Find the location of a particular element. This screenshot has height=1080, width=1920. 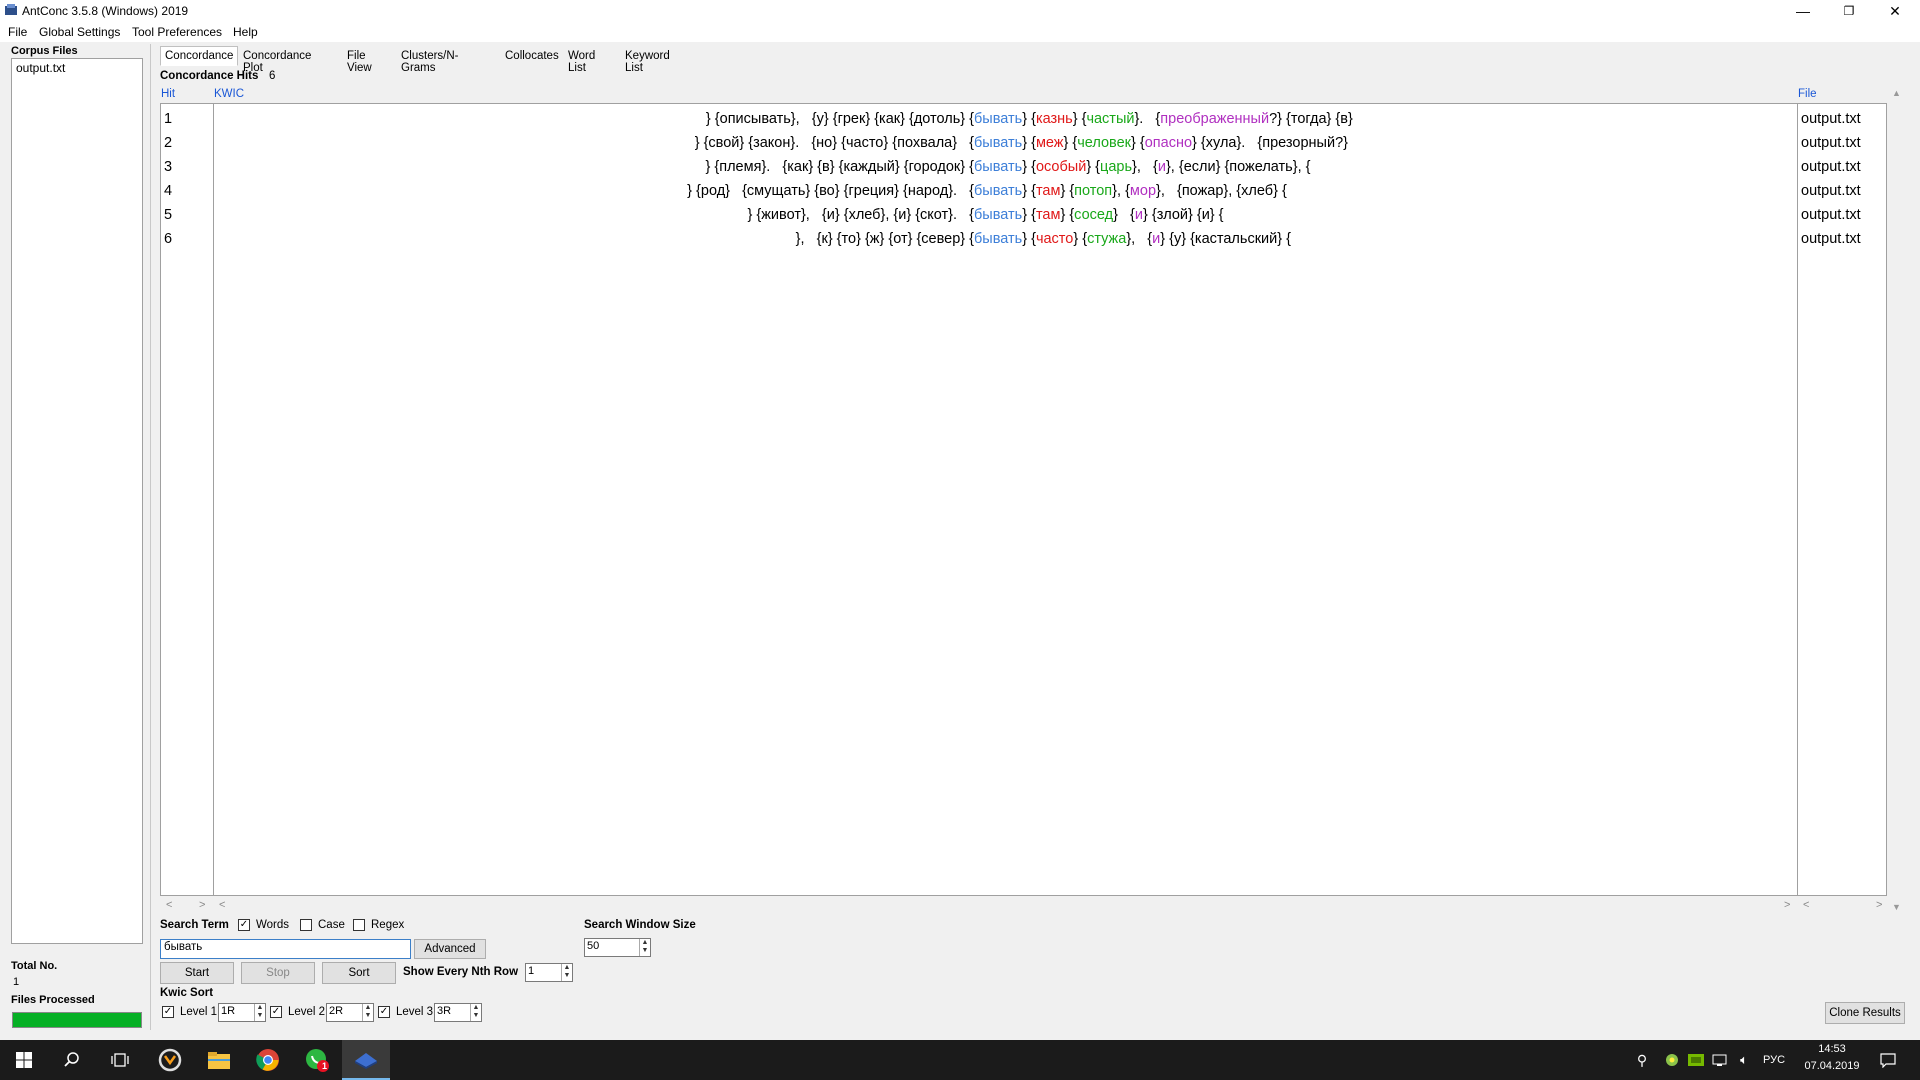

hit-number: 1 is located at coordinates (168, 119).